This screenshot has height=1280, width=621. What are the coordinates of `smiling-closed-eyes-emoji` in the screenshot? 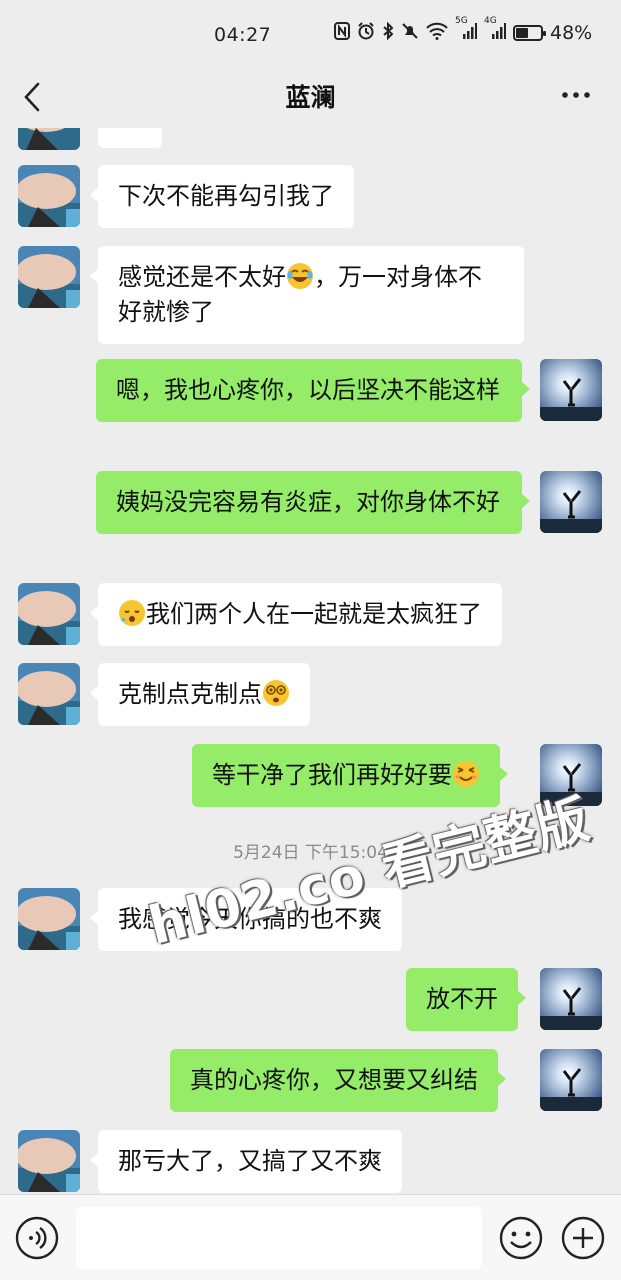 It's located at (466, 774).